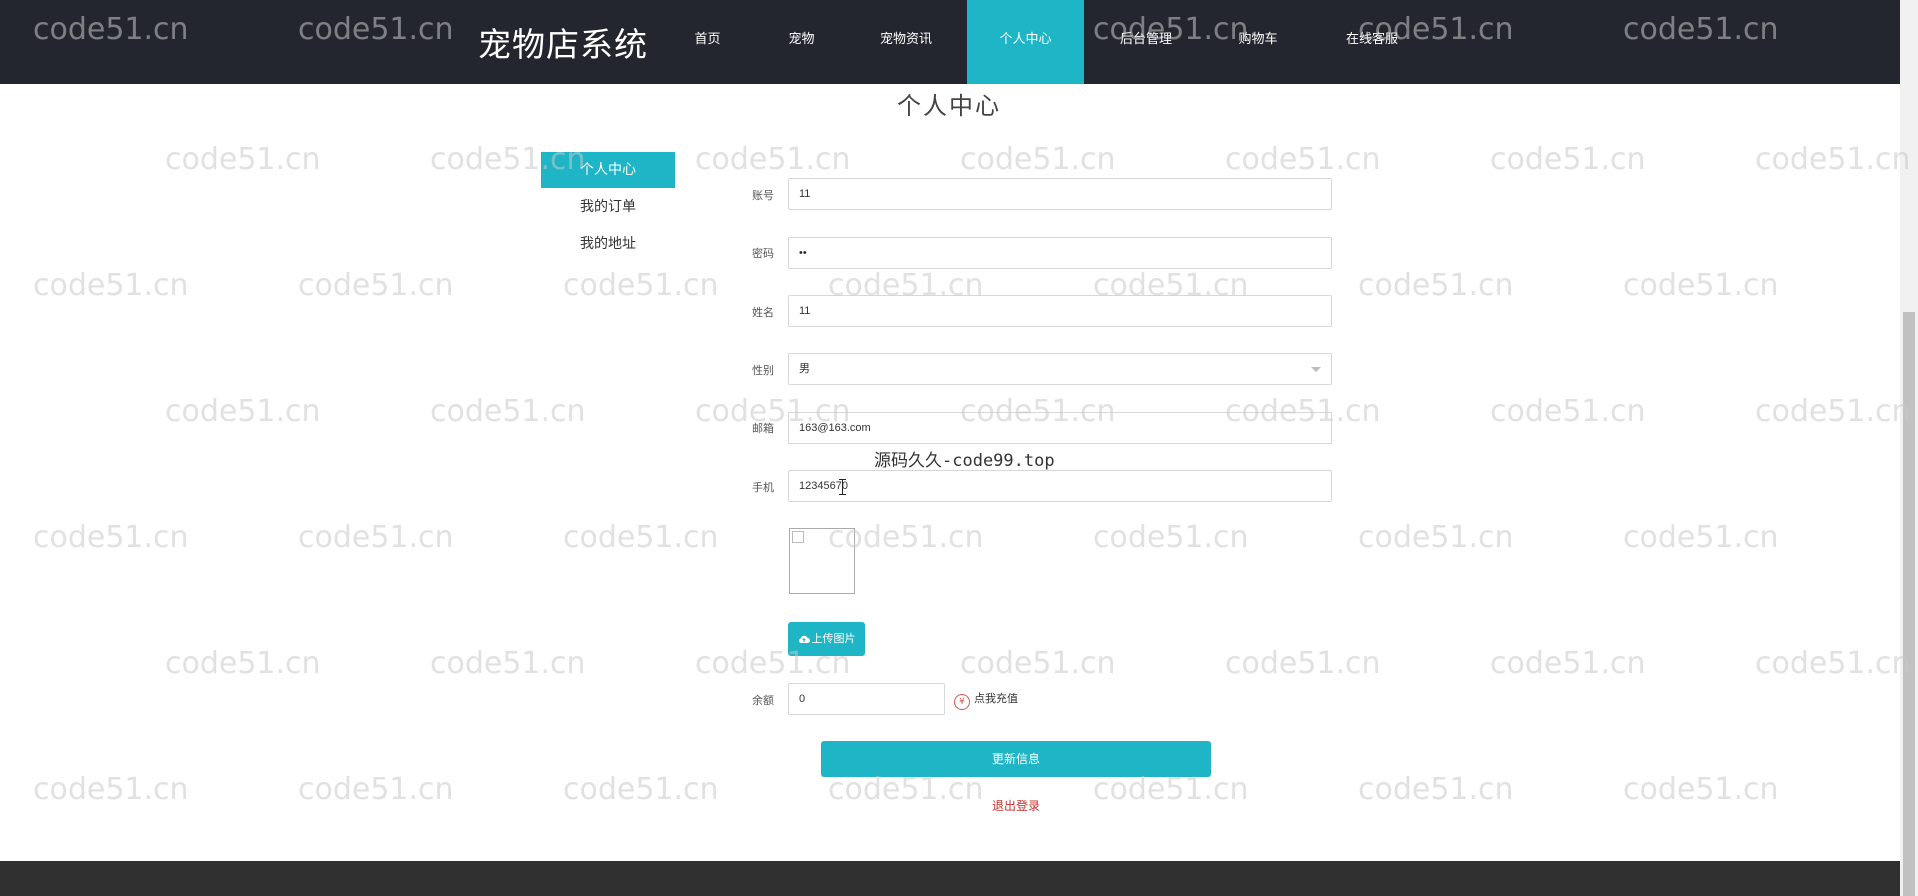 The image size is (1918, 896). What do you see at coordinates (1372, 42) in the screenshot?
I see `nav-online-service: 在线客服` at bounding box center [1372, 42].